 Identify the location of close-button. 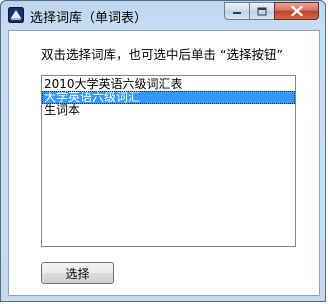
(296, 11).